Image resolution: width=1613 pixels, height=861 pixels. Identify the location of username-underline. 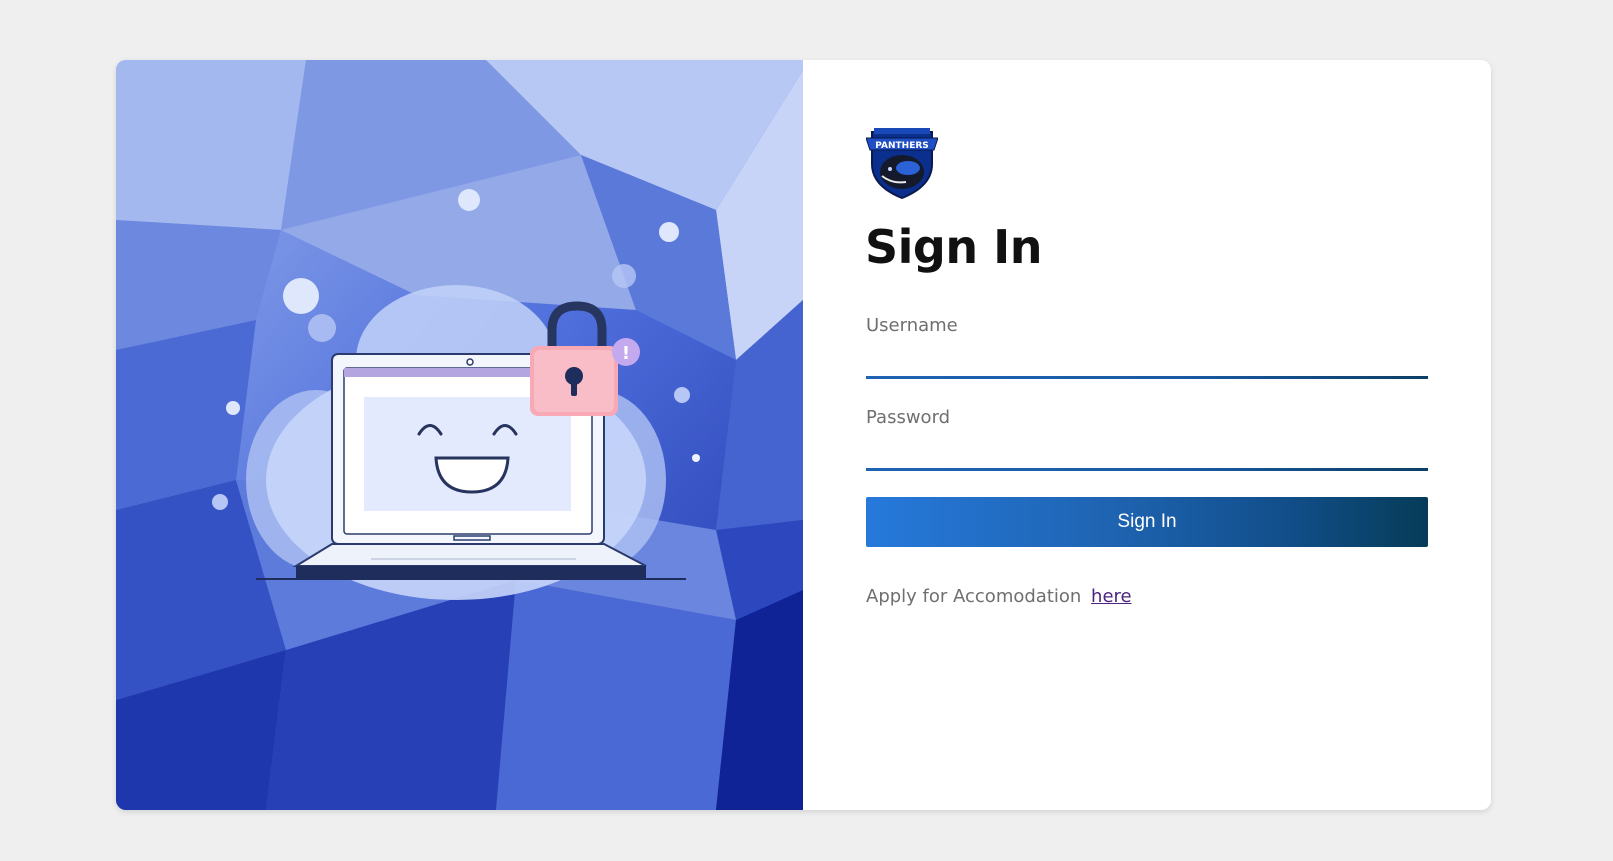
(1147, 377).